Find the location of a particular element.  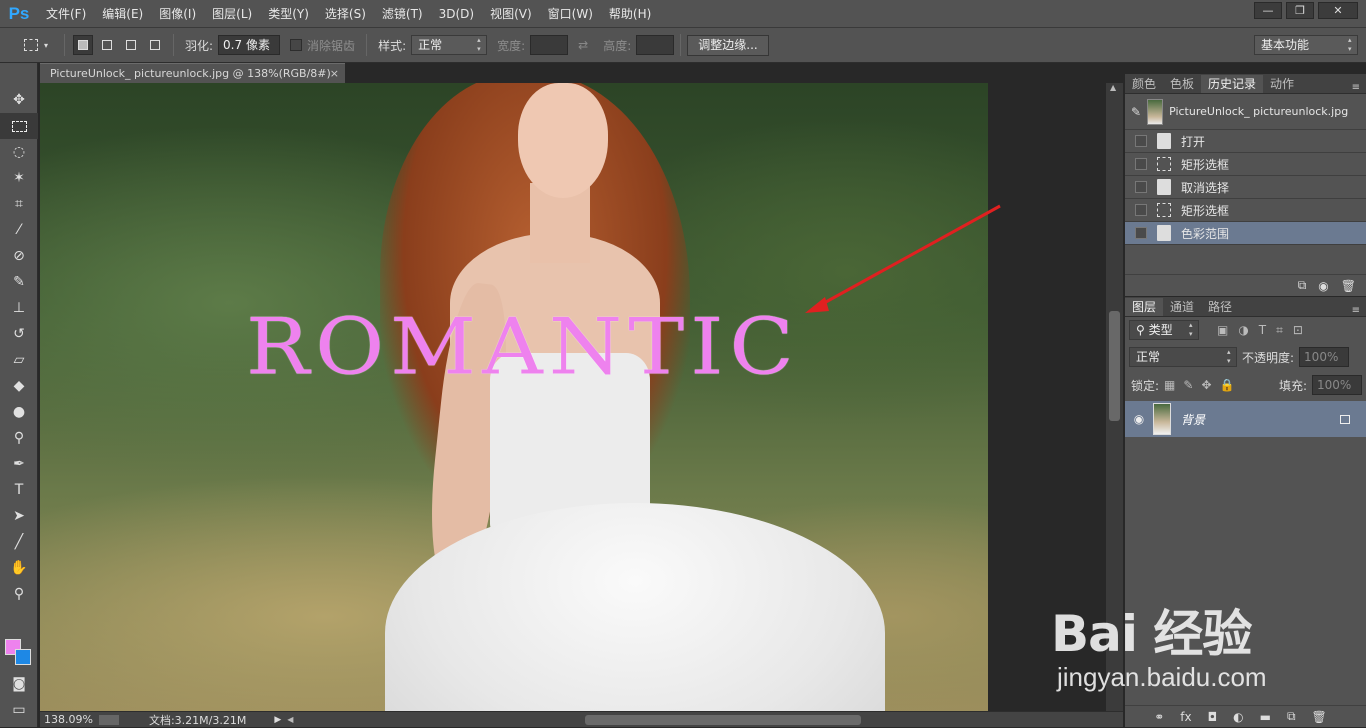

clone-stamp-tool-icon: ⊥ is located at coordinates (19, 308).